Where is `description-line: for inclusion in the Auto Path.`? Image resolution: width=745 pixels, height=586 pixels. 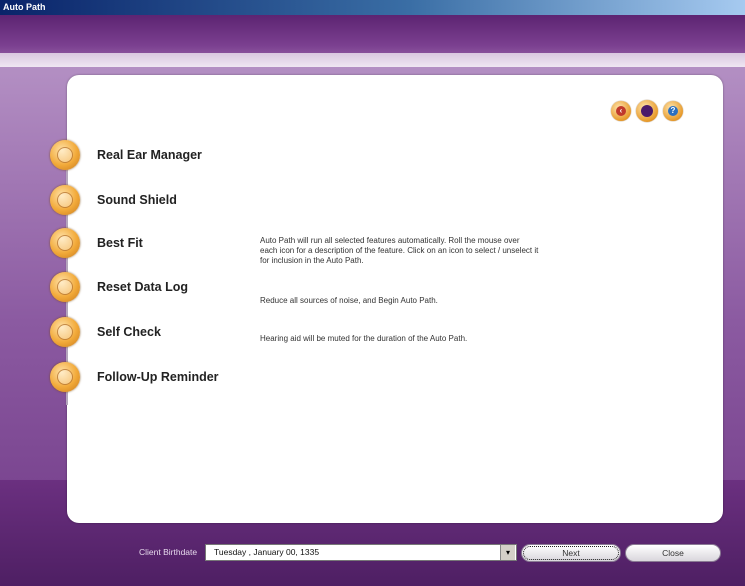 description-line: for inclusion in the Auto Path. is located at coordinates (312, 260).